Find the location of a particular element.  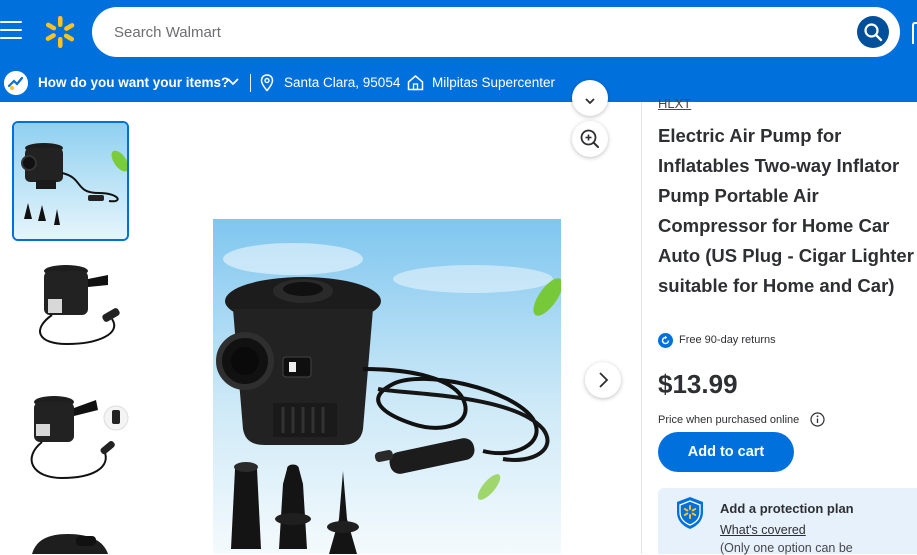

info-icon is located at coordinates (817, 419).